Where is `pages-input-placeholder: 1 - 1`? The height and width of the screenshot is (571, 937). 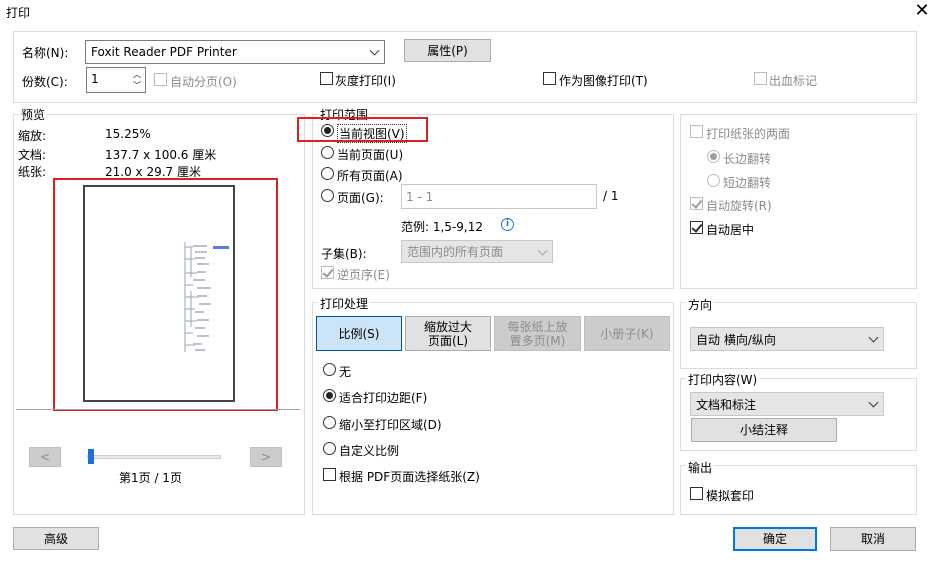 pages-input-placeholder: 1 - 1 is located at coordinates (420, 197).